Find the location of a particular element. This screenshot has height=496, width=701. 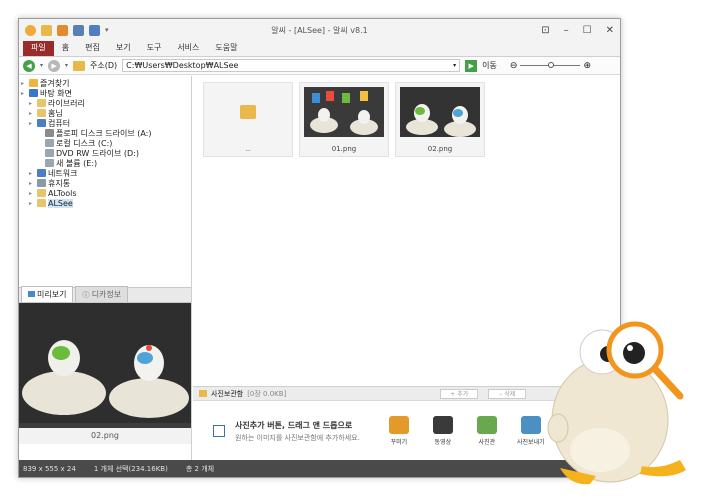

back-button: ◀ is located at coordinates (29, 65).